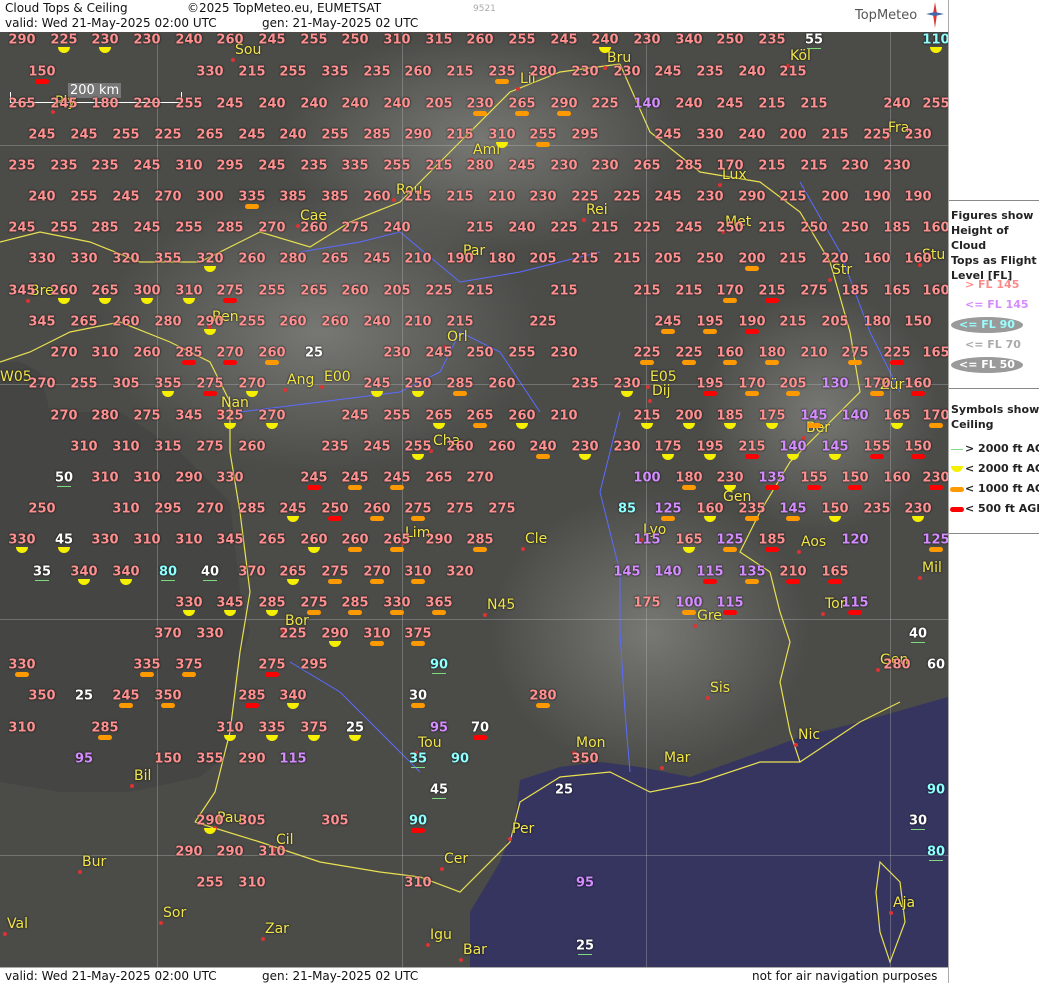 The height and width of the screenshot is (984, 1039). What do you see at coordinates (935, 353) in the screenshot?
I see `cloud-top-figure: 165` at bounding box center [935, 353].